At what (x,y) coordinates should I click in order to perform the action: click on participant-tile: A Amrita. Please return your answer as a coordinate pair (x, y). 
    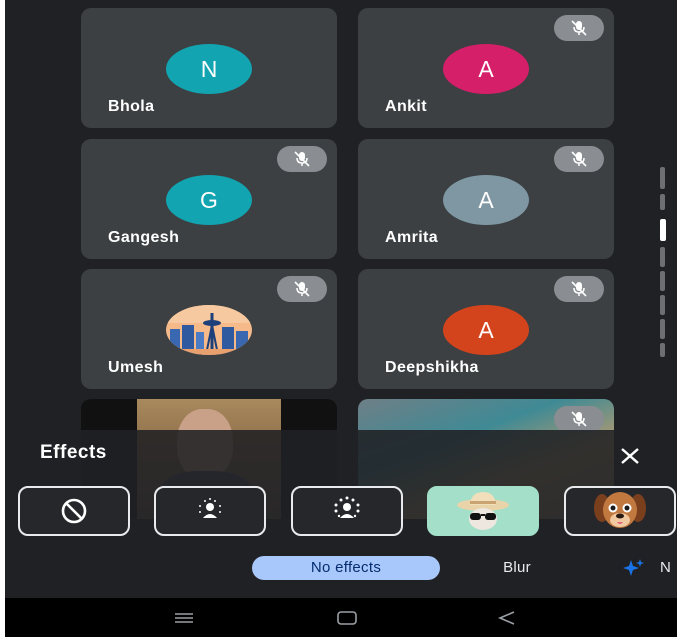
    Looking at the image, I should click on (486, 199).